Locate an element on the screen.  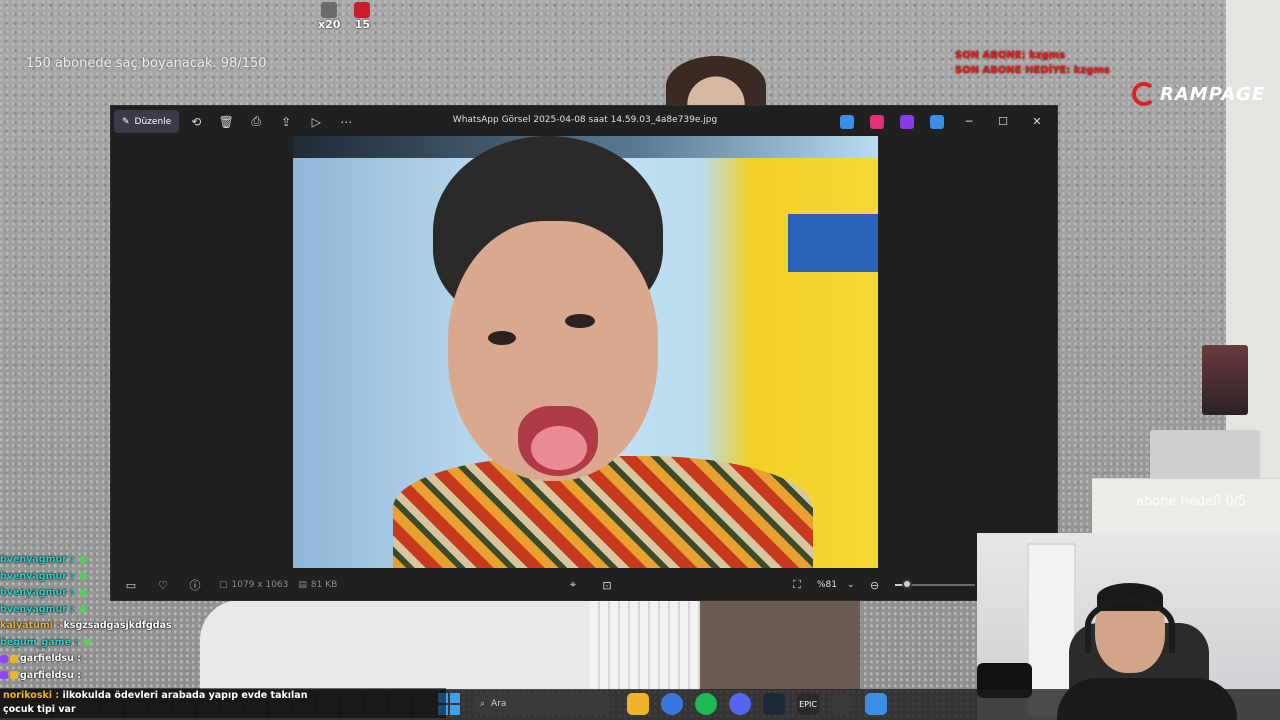
chat-username: norikoski : is located at coordinates (31, 695).